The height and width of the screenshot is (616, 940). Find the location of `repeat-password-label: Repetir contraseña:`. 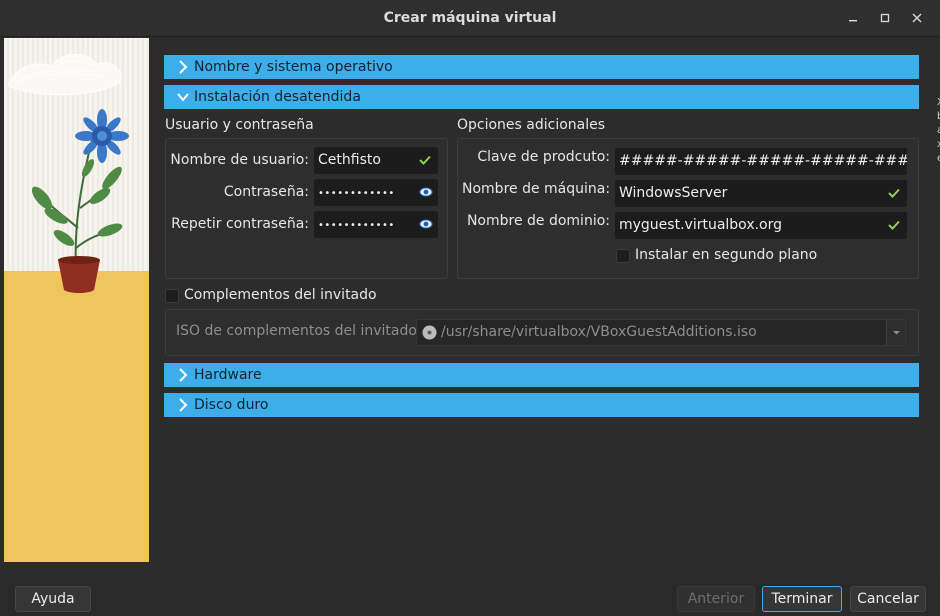

repeat-password-label: Repetir contraseña: is located at coordinates (240, 224).